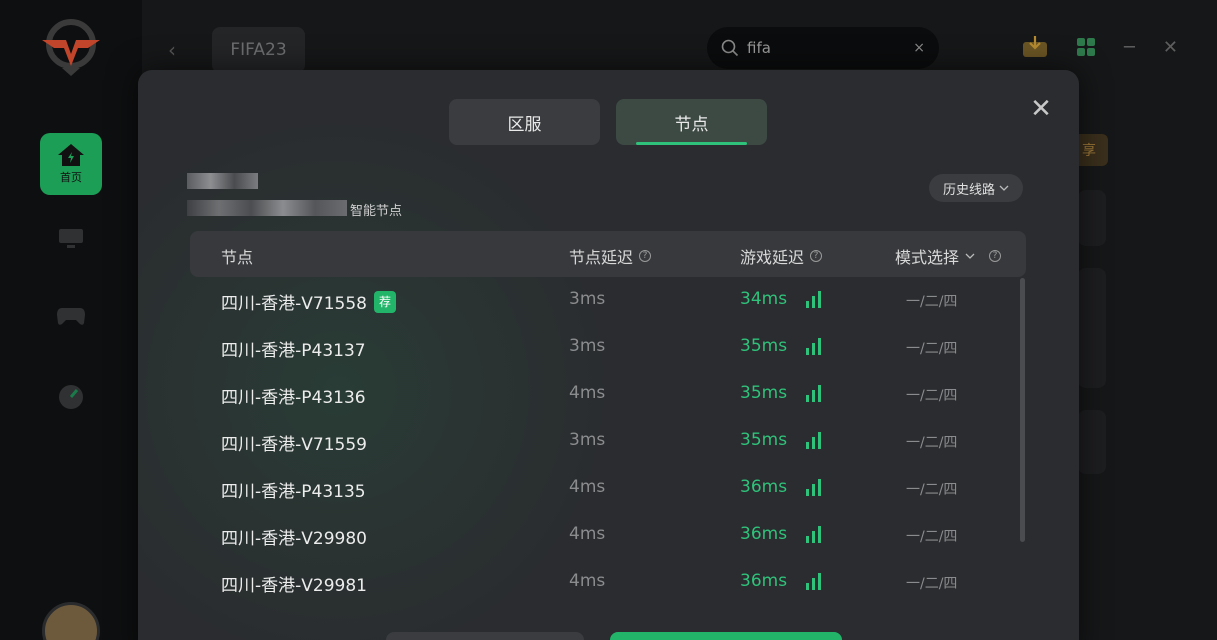 The image size is (1217, 640). Describe the element at coordinates (71, 177) in the screenshot. I see `nav-home-label: 首页` at that location.